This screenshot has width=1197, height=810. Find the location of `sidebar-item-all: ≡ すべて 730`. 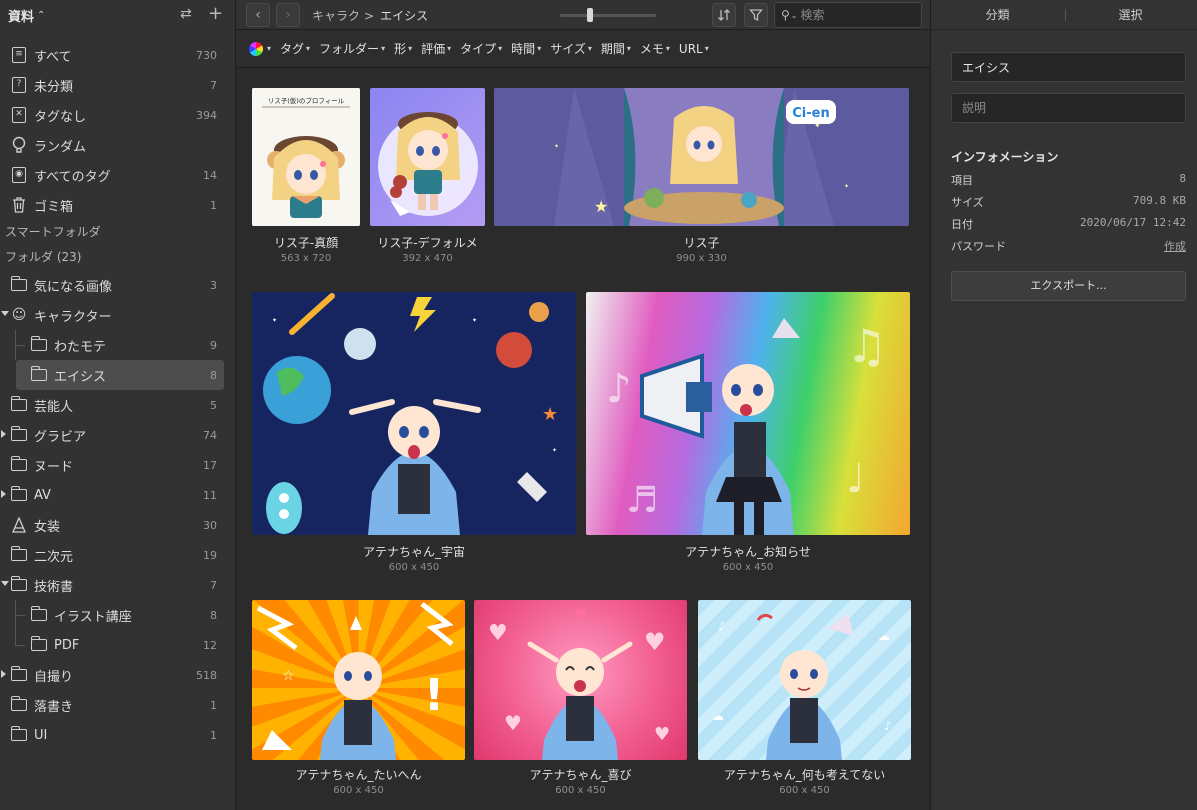

sidebar-item-all: ≡ すべて 730 is located at coordinates (117, 55).